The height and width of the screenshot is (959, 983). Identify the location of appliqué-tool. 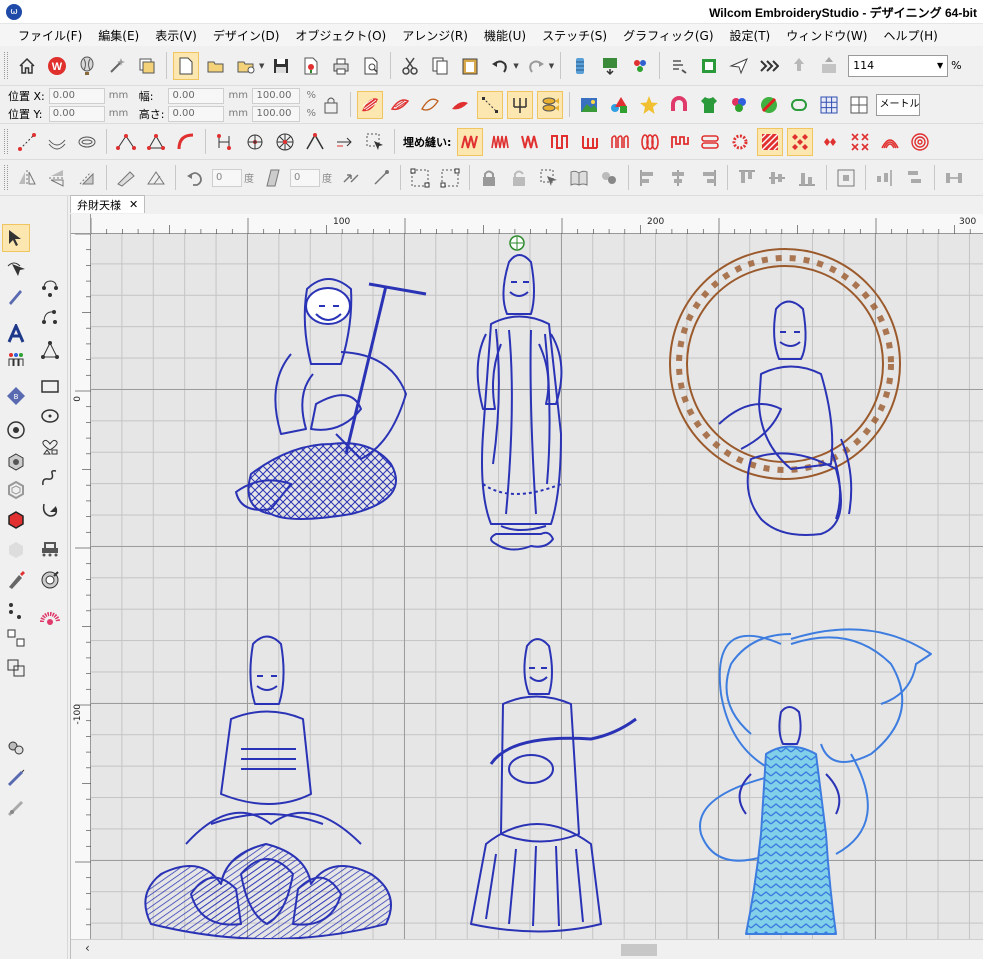
(16, 520).